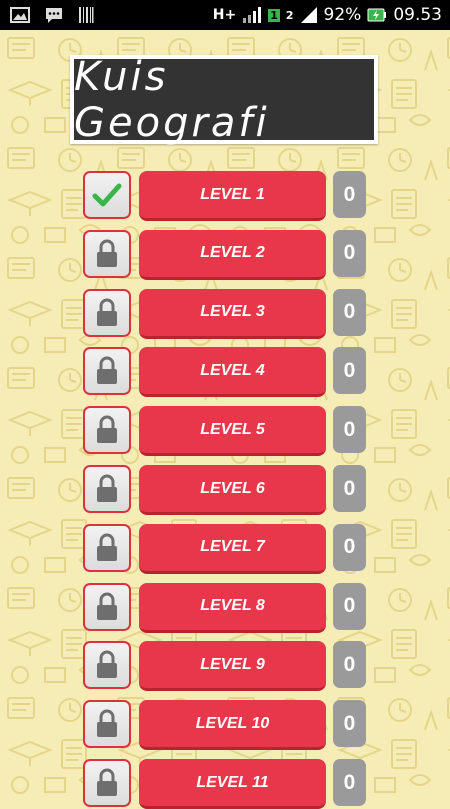 This screenshot has height=809, width=450. I want to click on level-row: LEVEL 90, so click(225, 666).